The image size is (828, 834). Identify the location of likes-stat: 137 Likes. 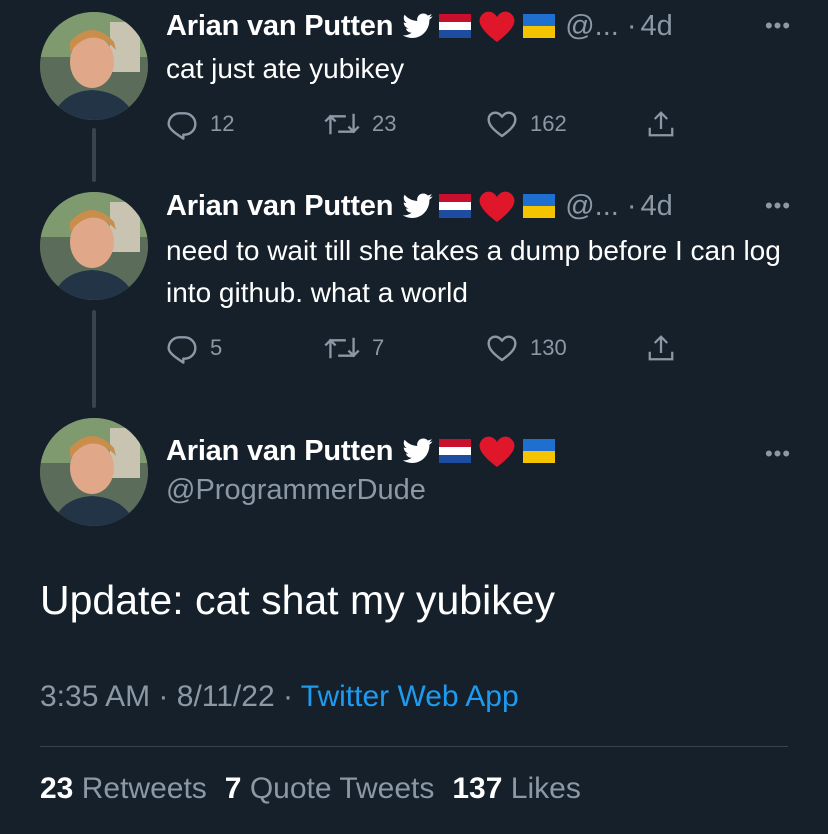
(516, 788).